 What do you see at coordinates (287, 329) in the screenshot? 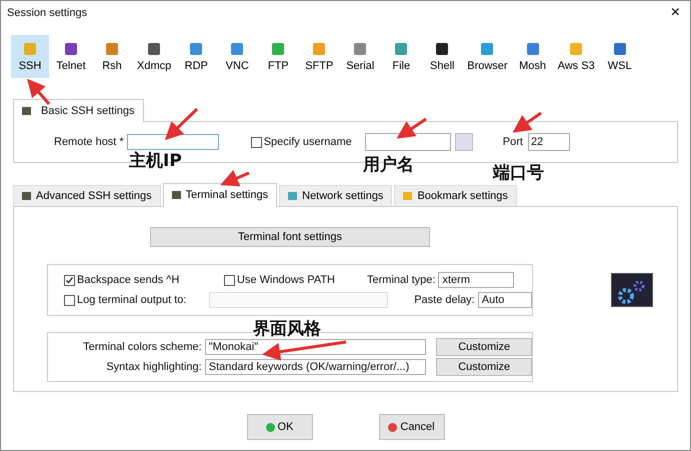
I see `annotation-label: 界面风格` at bounding box center [287, 329].